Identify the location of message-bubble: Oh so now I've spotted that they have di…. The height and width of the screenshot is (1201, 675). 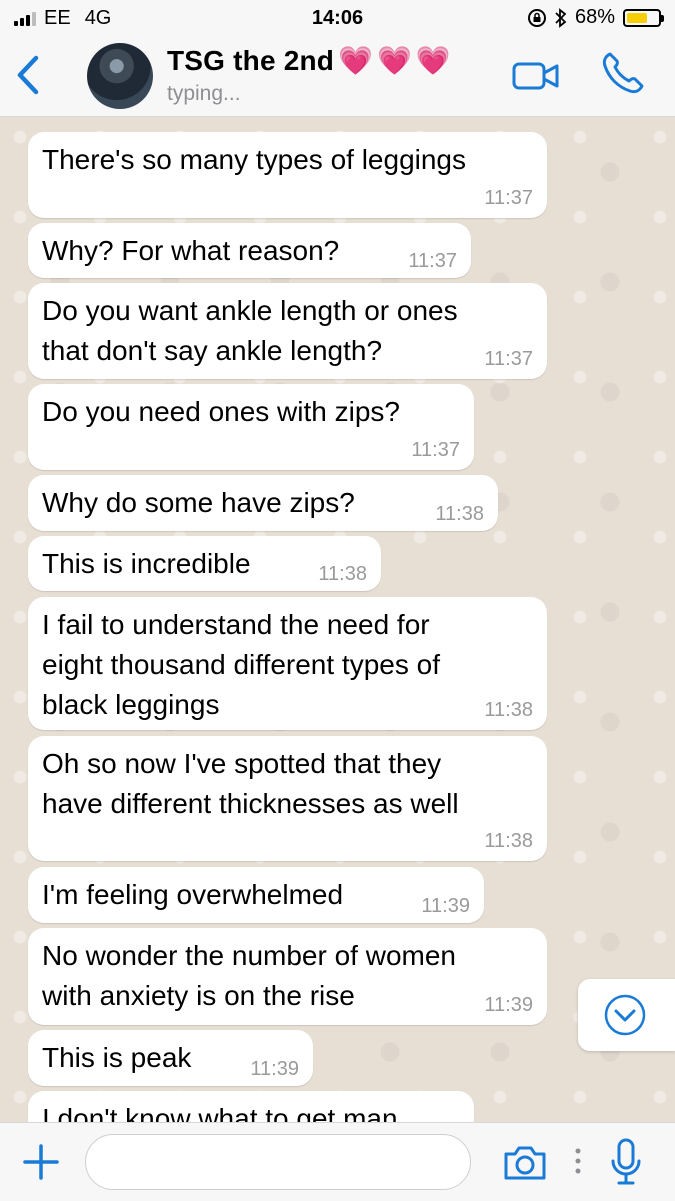
(287, 798).